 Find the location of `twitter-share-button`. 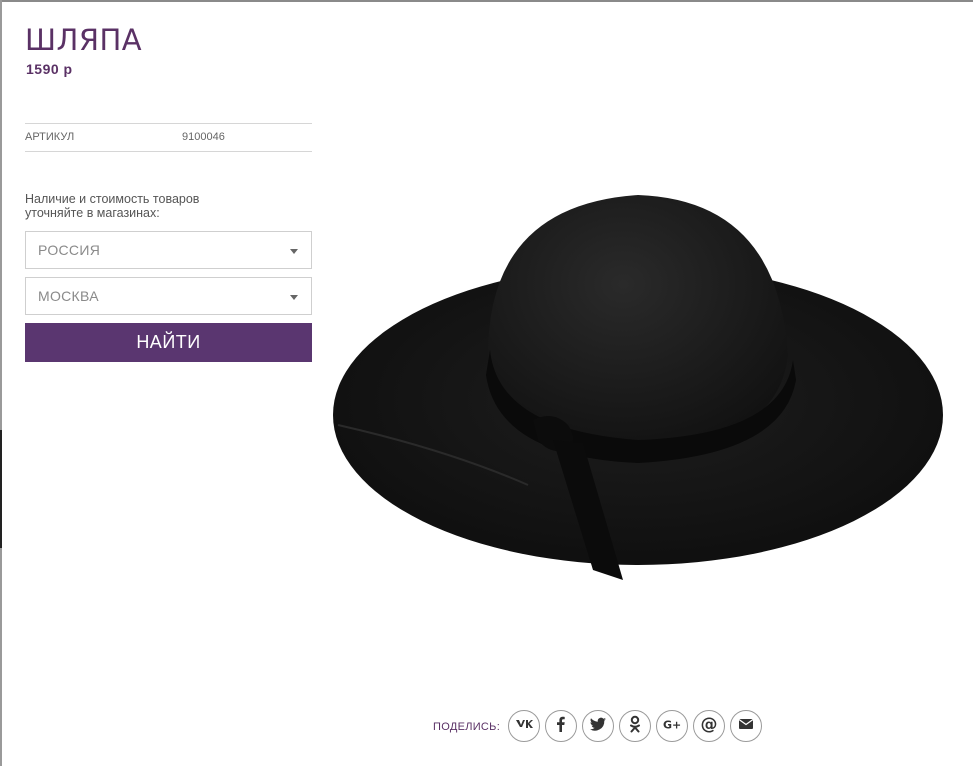

twitter-share-button is located at coordinates (598, 726).